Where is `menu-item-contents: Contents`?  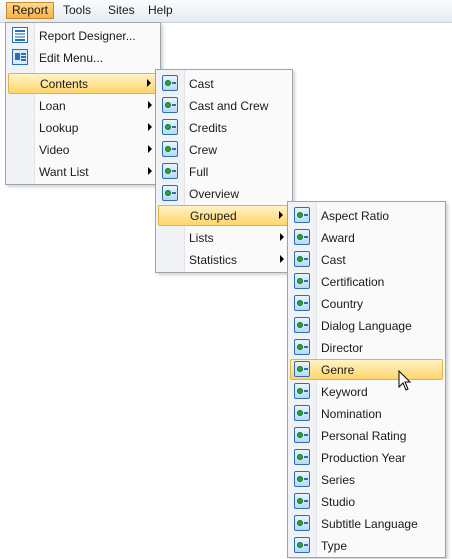 menu-item-contents: Contents is located at coordinates (83, 83).